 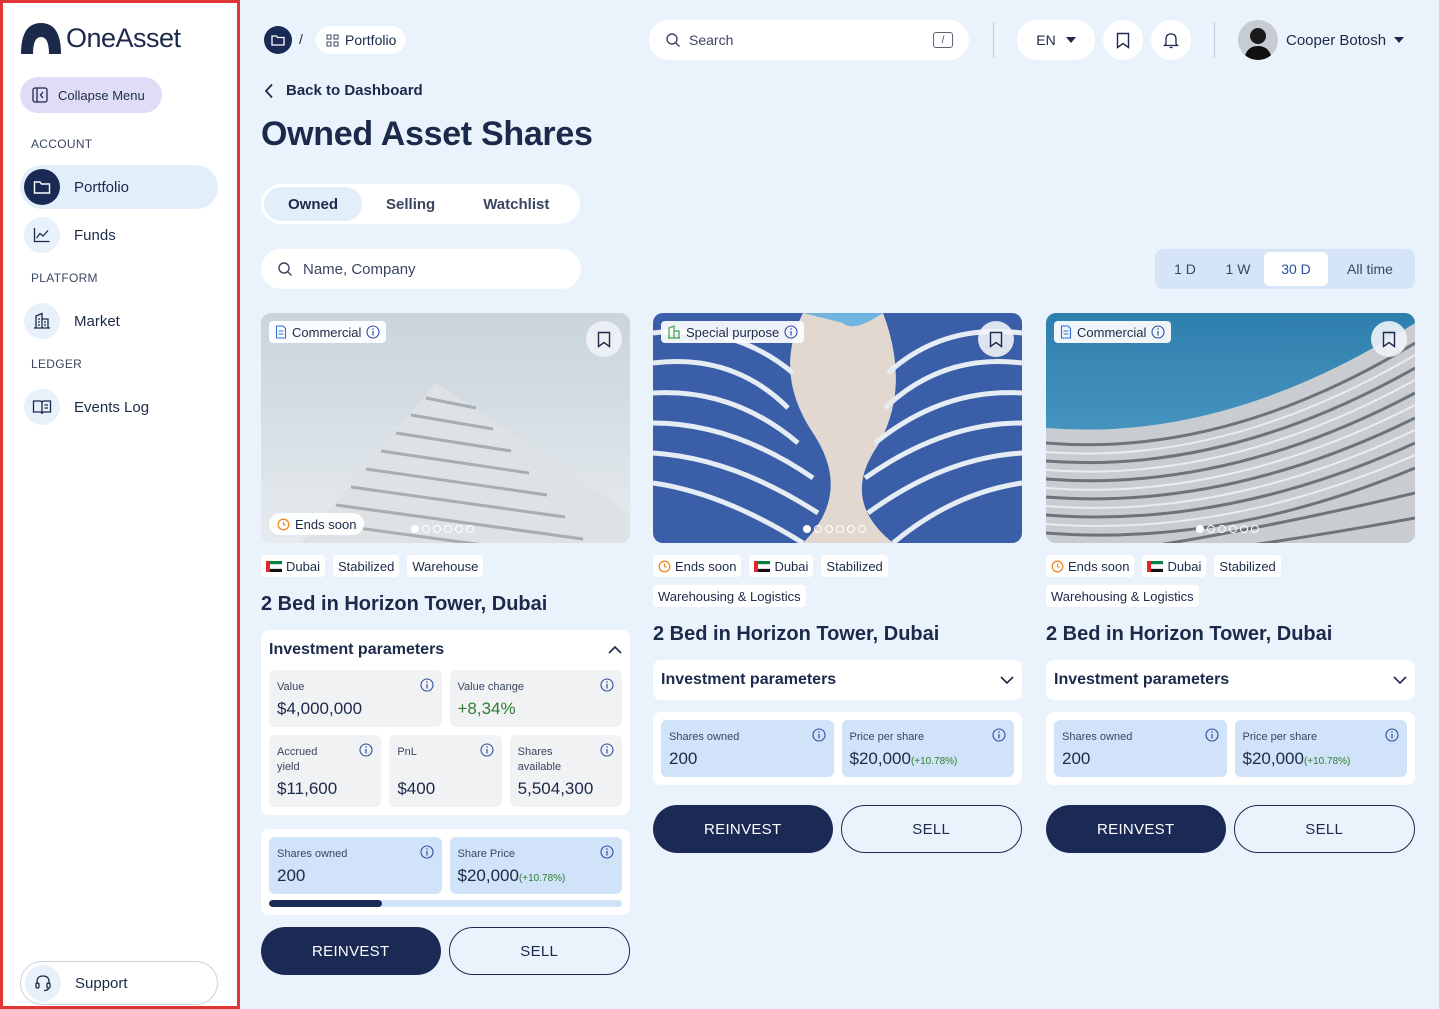 I want to click on sidebar-item-funds: Funds, so click(x=119, y=235).